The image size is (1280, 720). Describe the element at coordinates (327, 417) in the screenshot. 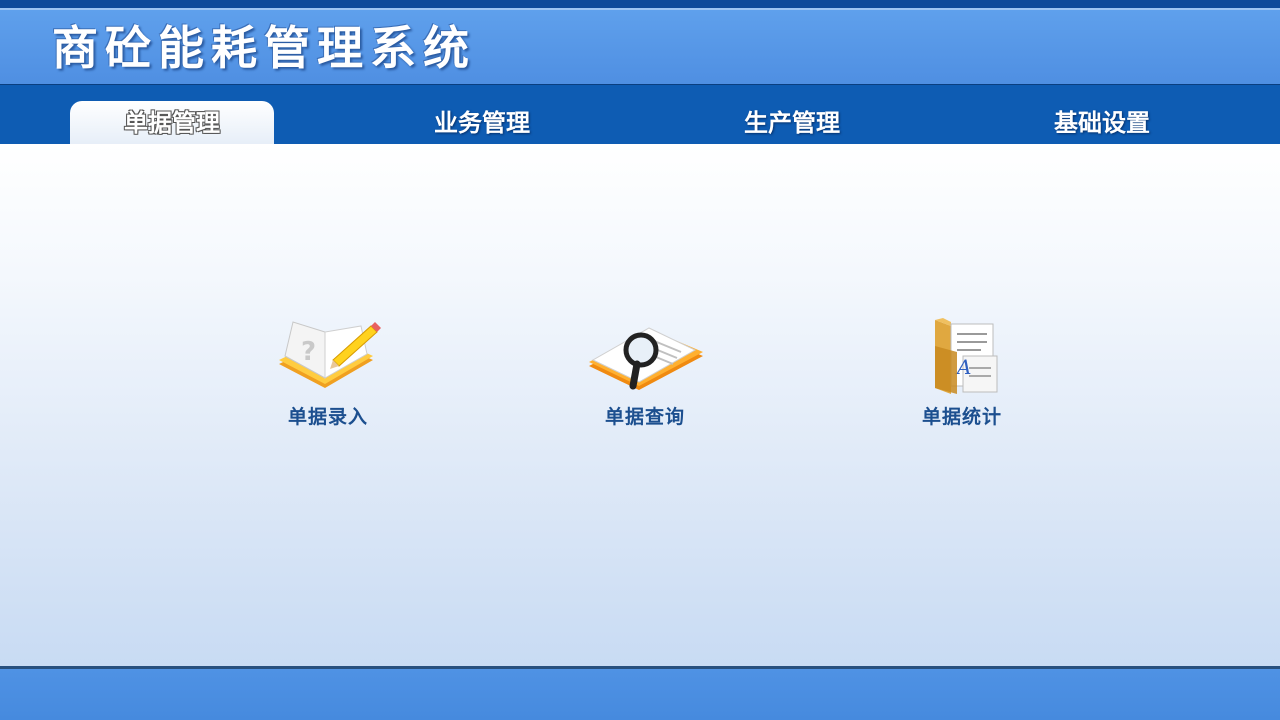

I see `document-entry-label: 单据录入` at that location.